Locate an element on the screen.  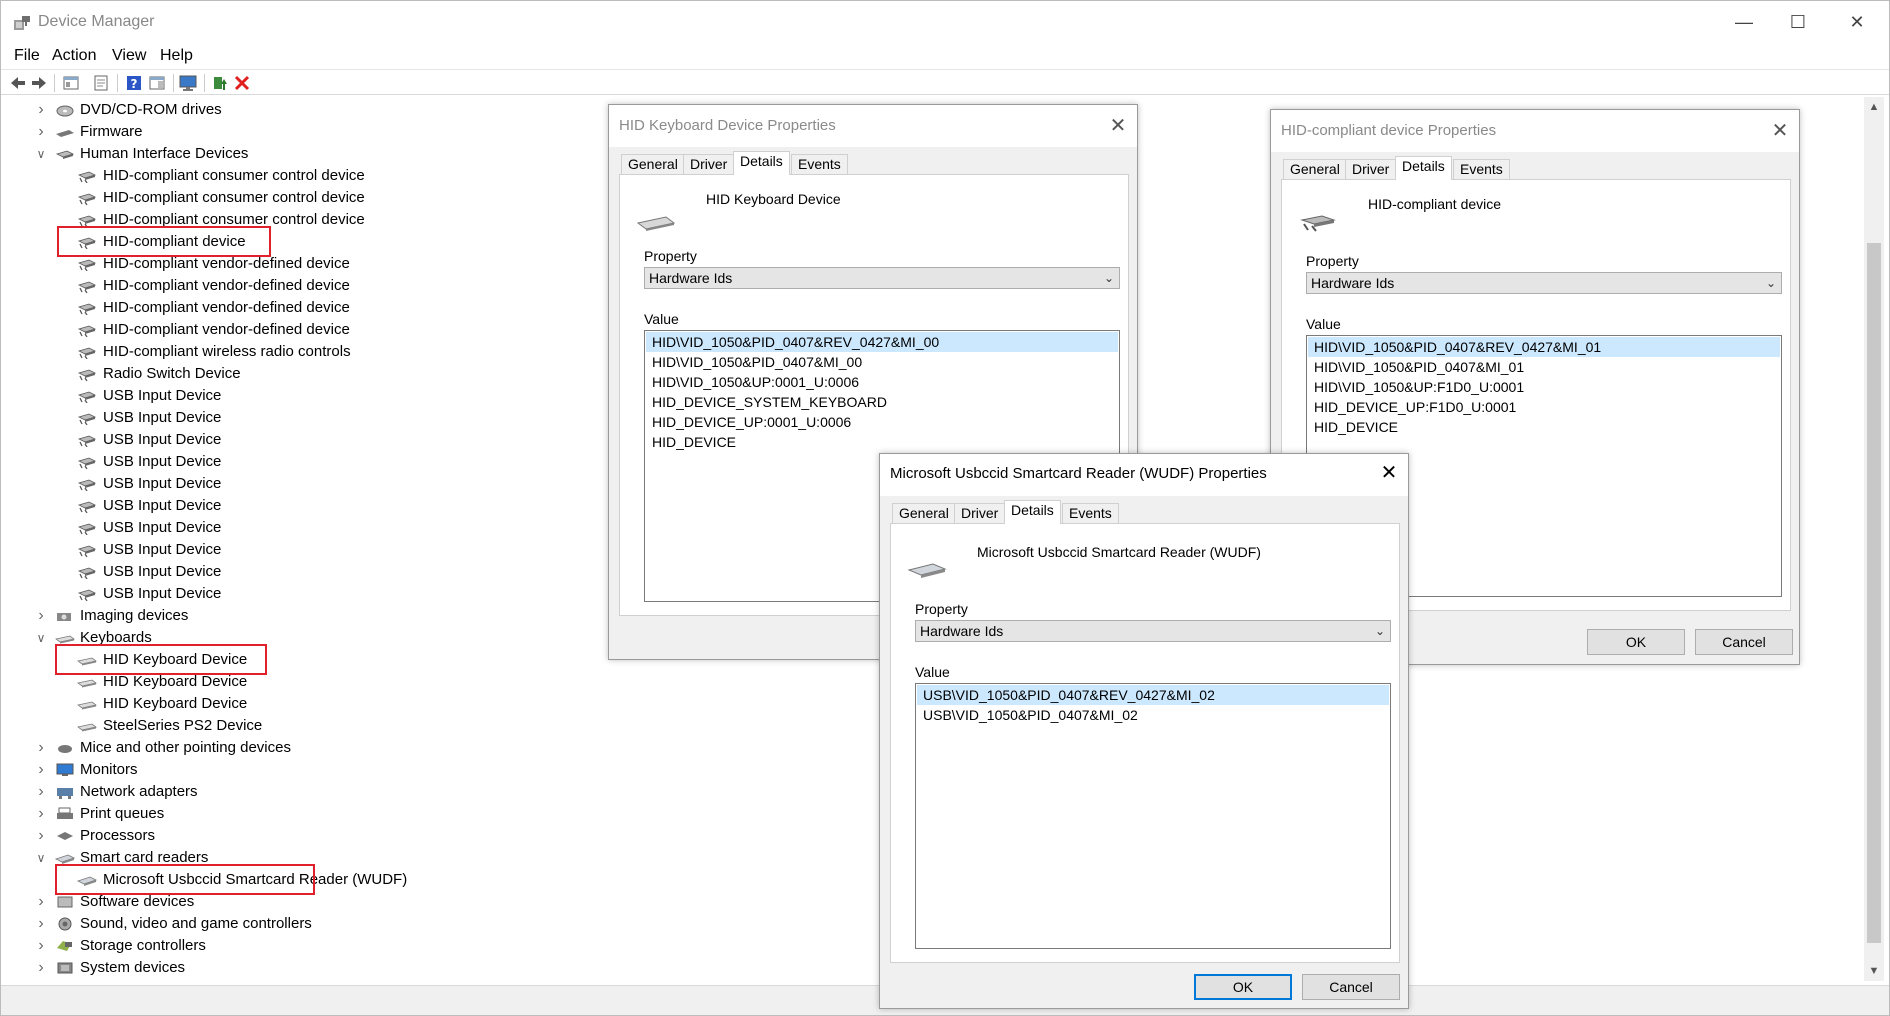
value-list-item: HID\VID_1050&UP:F1D0_U:0001 is located at coordinates (1544, 387).